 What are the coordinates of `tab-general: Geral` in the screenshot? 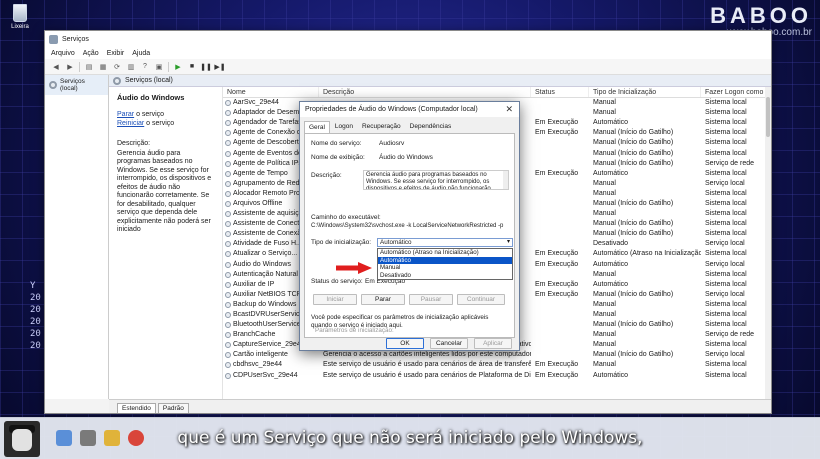 It's located at (317, 127).